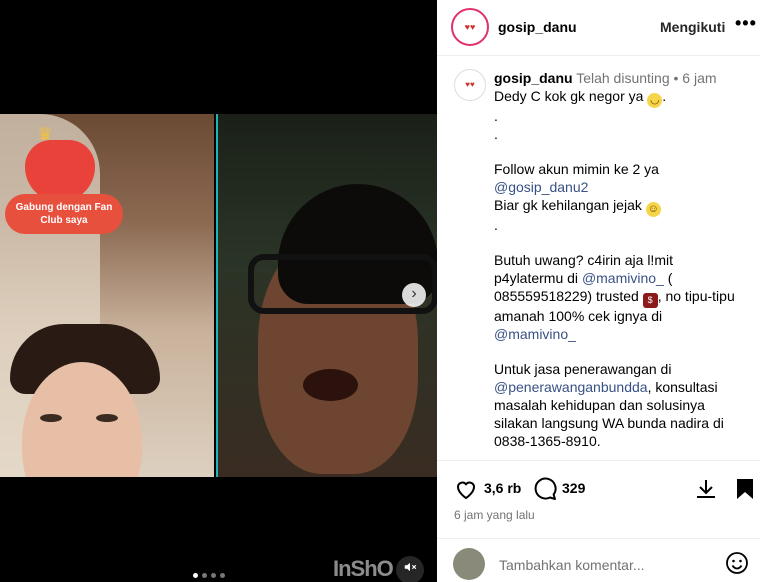 The image size is (760, 582). What do you see at coordinates (621, 335) in the screenshot?
I see `caption-line: @mamivino_` at bounding box center [621, 335].